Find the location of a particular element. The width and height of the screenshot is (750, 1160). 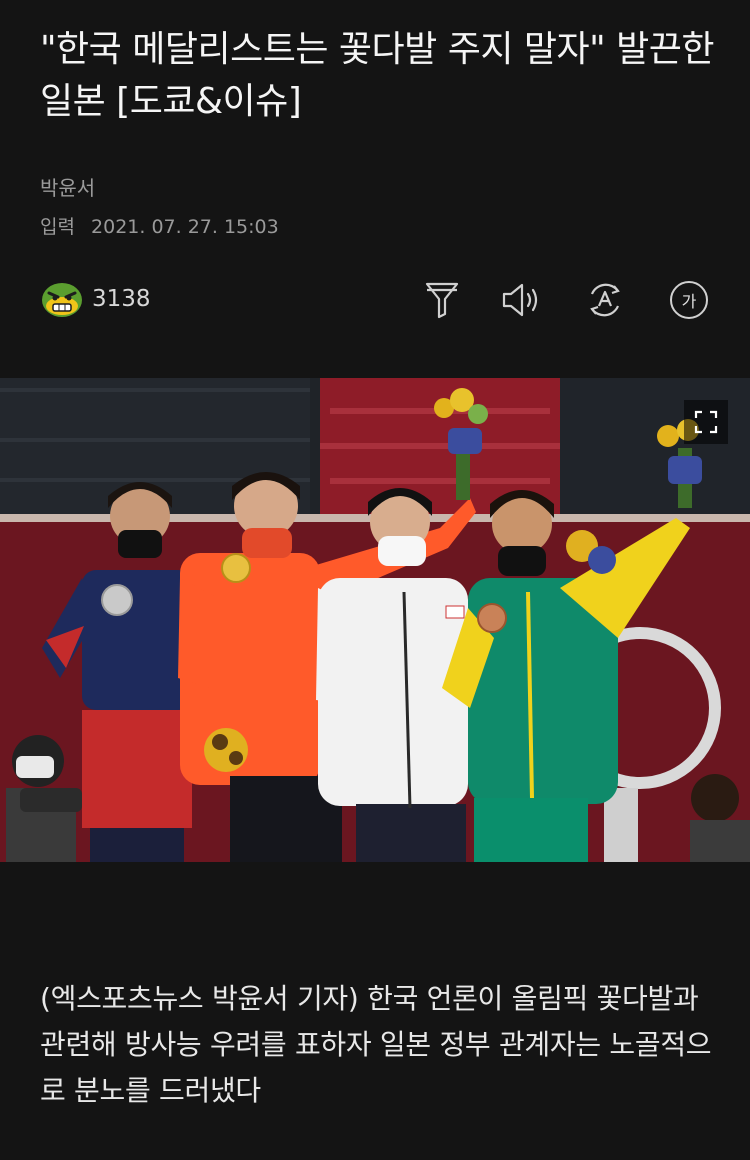

translate-button is located at coordinates (605, 300).